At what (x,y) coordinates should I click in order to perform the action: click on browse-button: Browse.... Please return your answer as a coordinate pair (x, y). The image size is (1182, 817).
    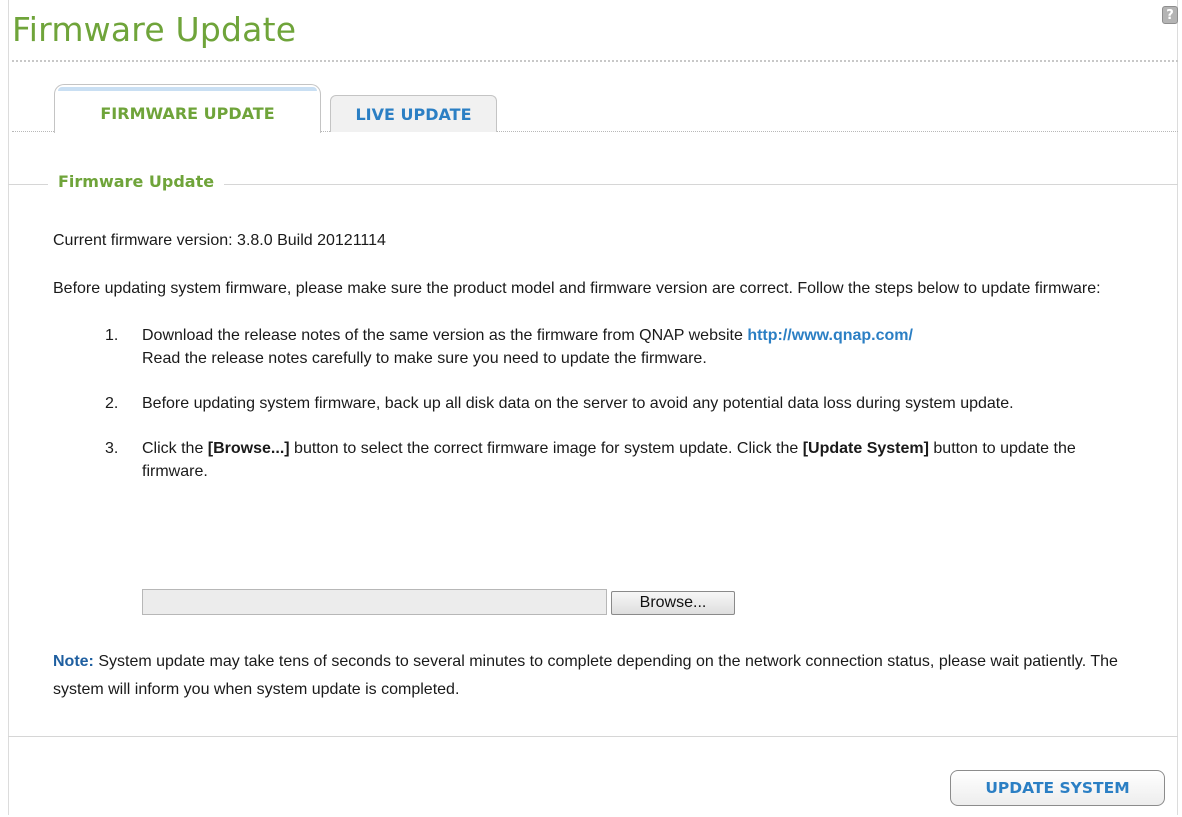
    Looking at the image, I should click on (673, 603).